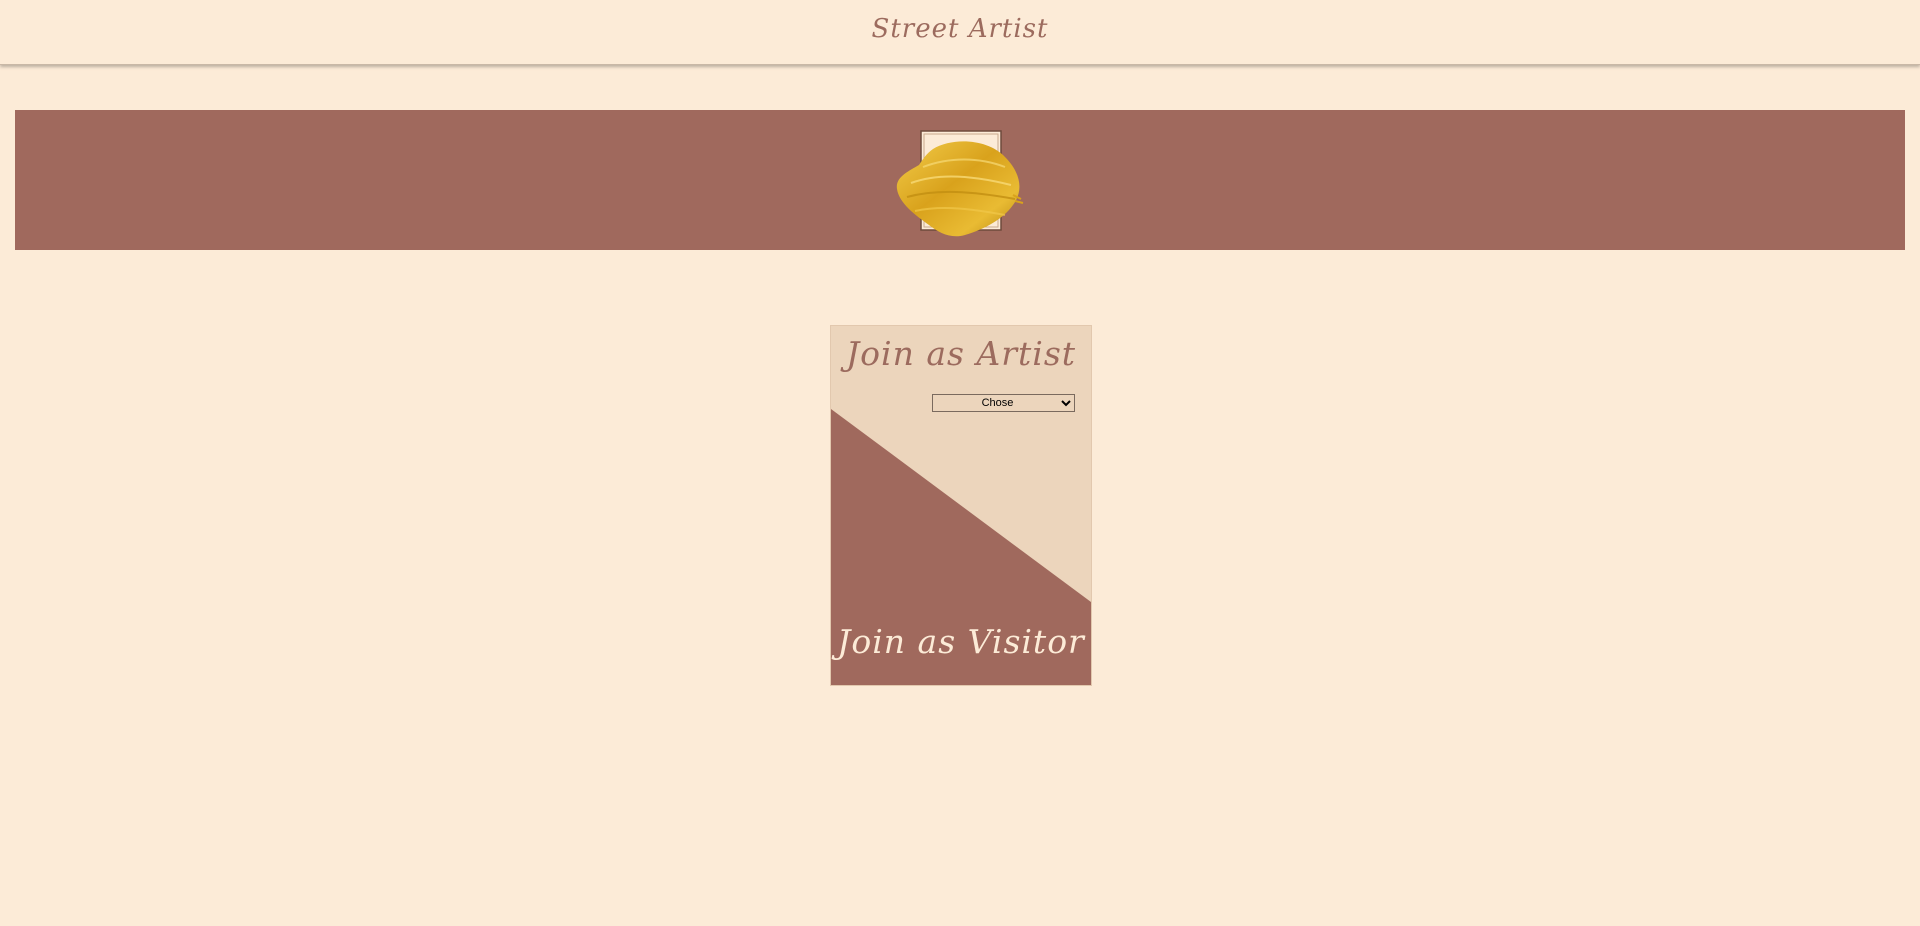 This screenshot has height=926, width=1920. I want to click on top-navbar: Street Artist, so click(960, 32).